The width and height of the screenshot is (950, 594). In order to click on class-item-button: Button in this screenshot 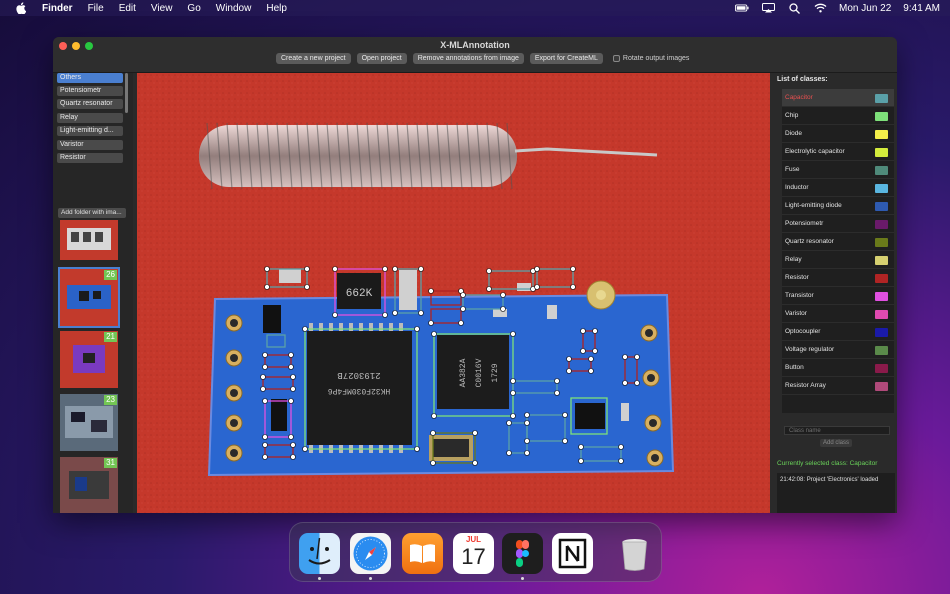, I will do `click(838, 368)`.